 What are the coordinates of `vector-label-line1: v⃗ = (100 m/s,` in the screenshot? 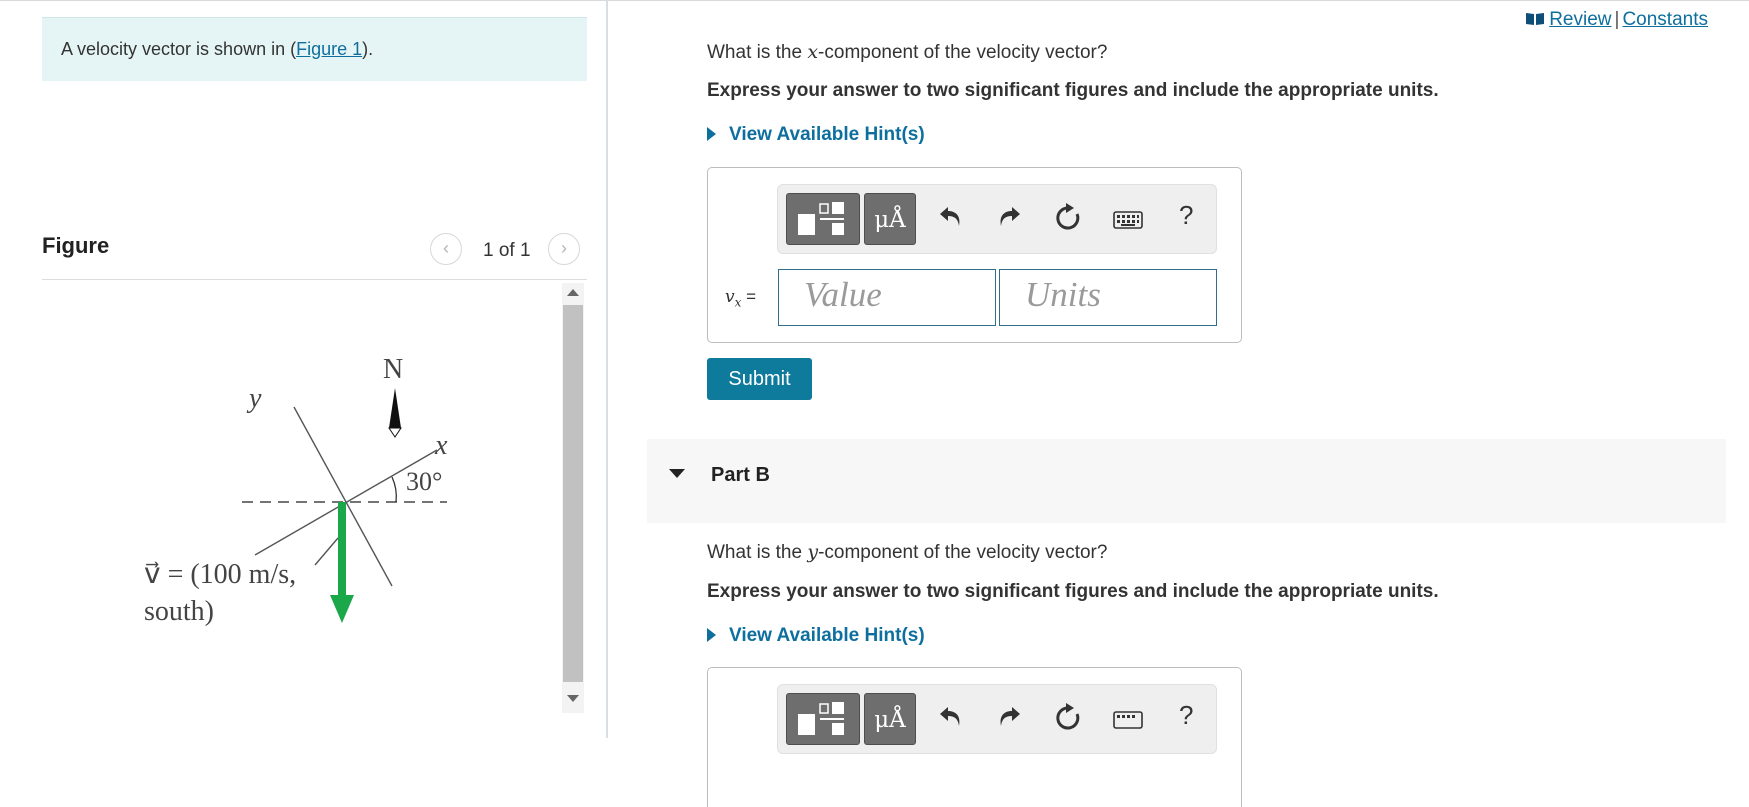 It's located at (220, 574).